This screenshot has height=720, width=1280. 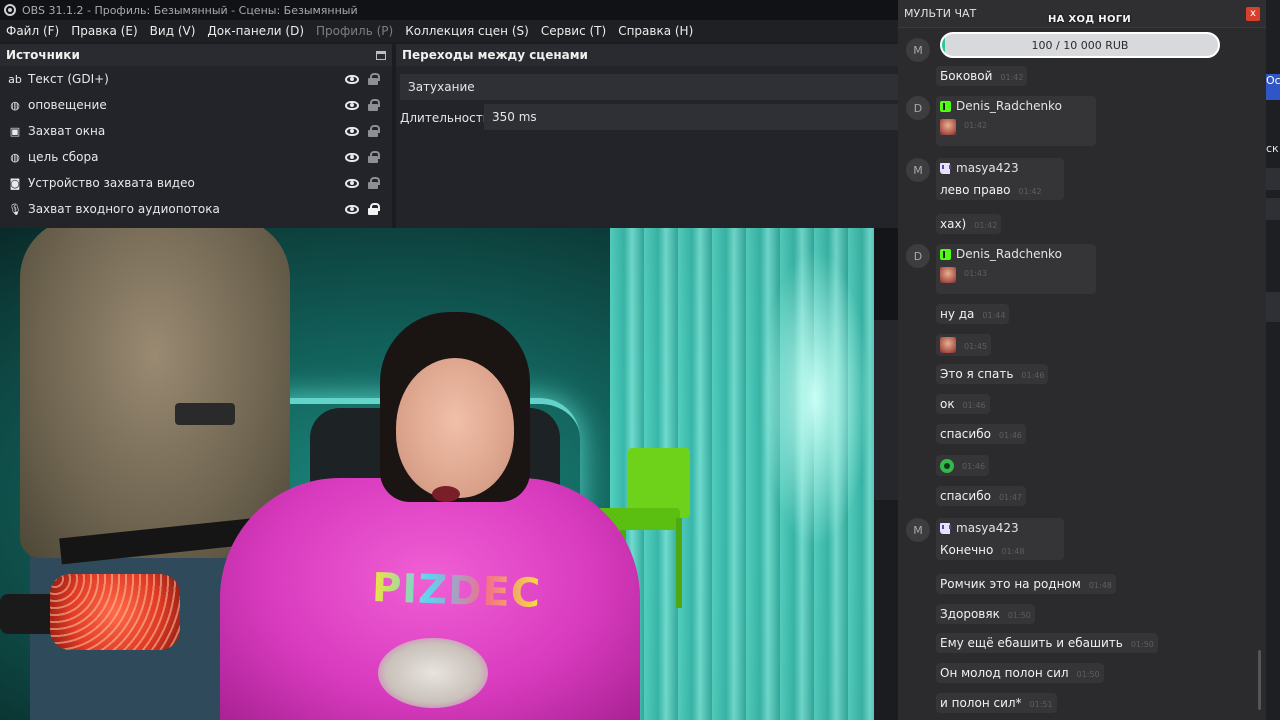 What do you see at coordinates (495, 55) in the screenshot?
I see `transitions-dock-title: Переходы между сценами` at bounding box center [495, 55].